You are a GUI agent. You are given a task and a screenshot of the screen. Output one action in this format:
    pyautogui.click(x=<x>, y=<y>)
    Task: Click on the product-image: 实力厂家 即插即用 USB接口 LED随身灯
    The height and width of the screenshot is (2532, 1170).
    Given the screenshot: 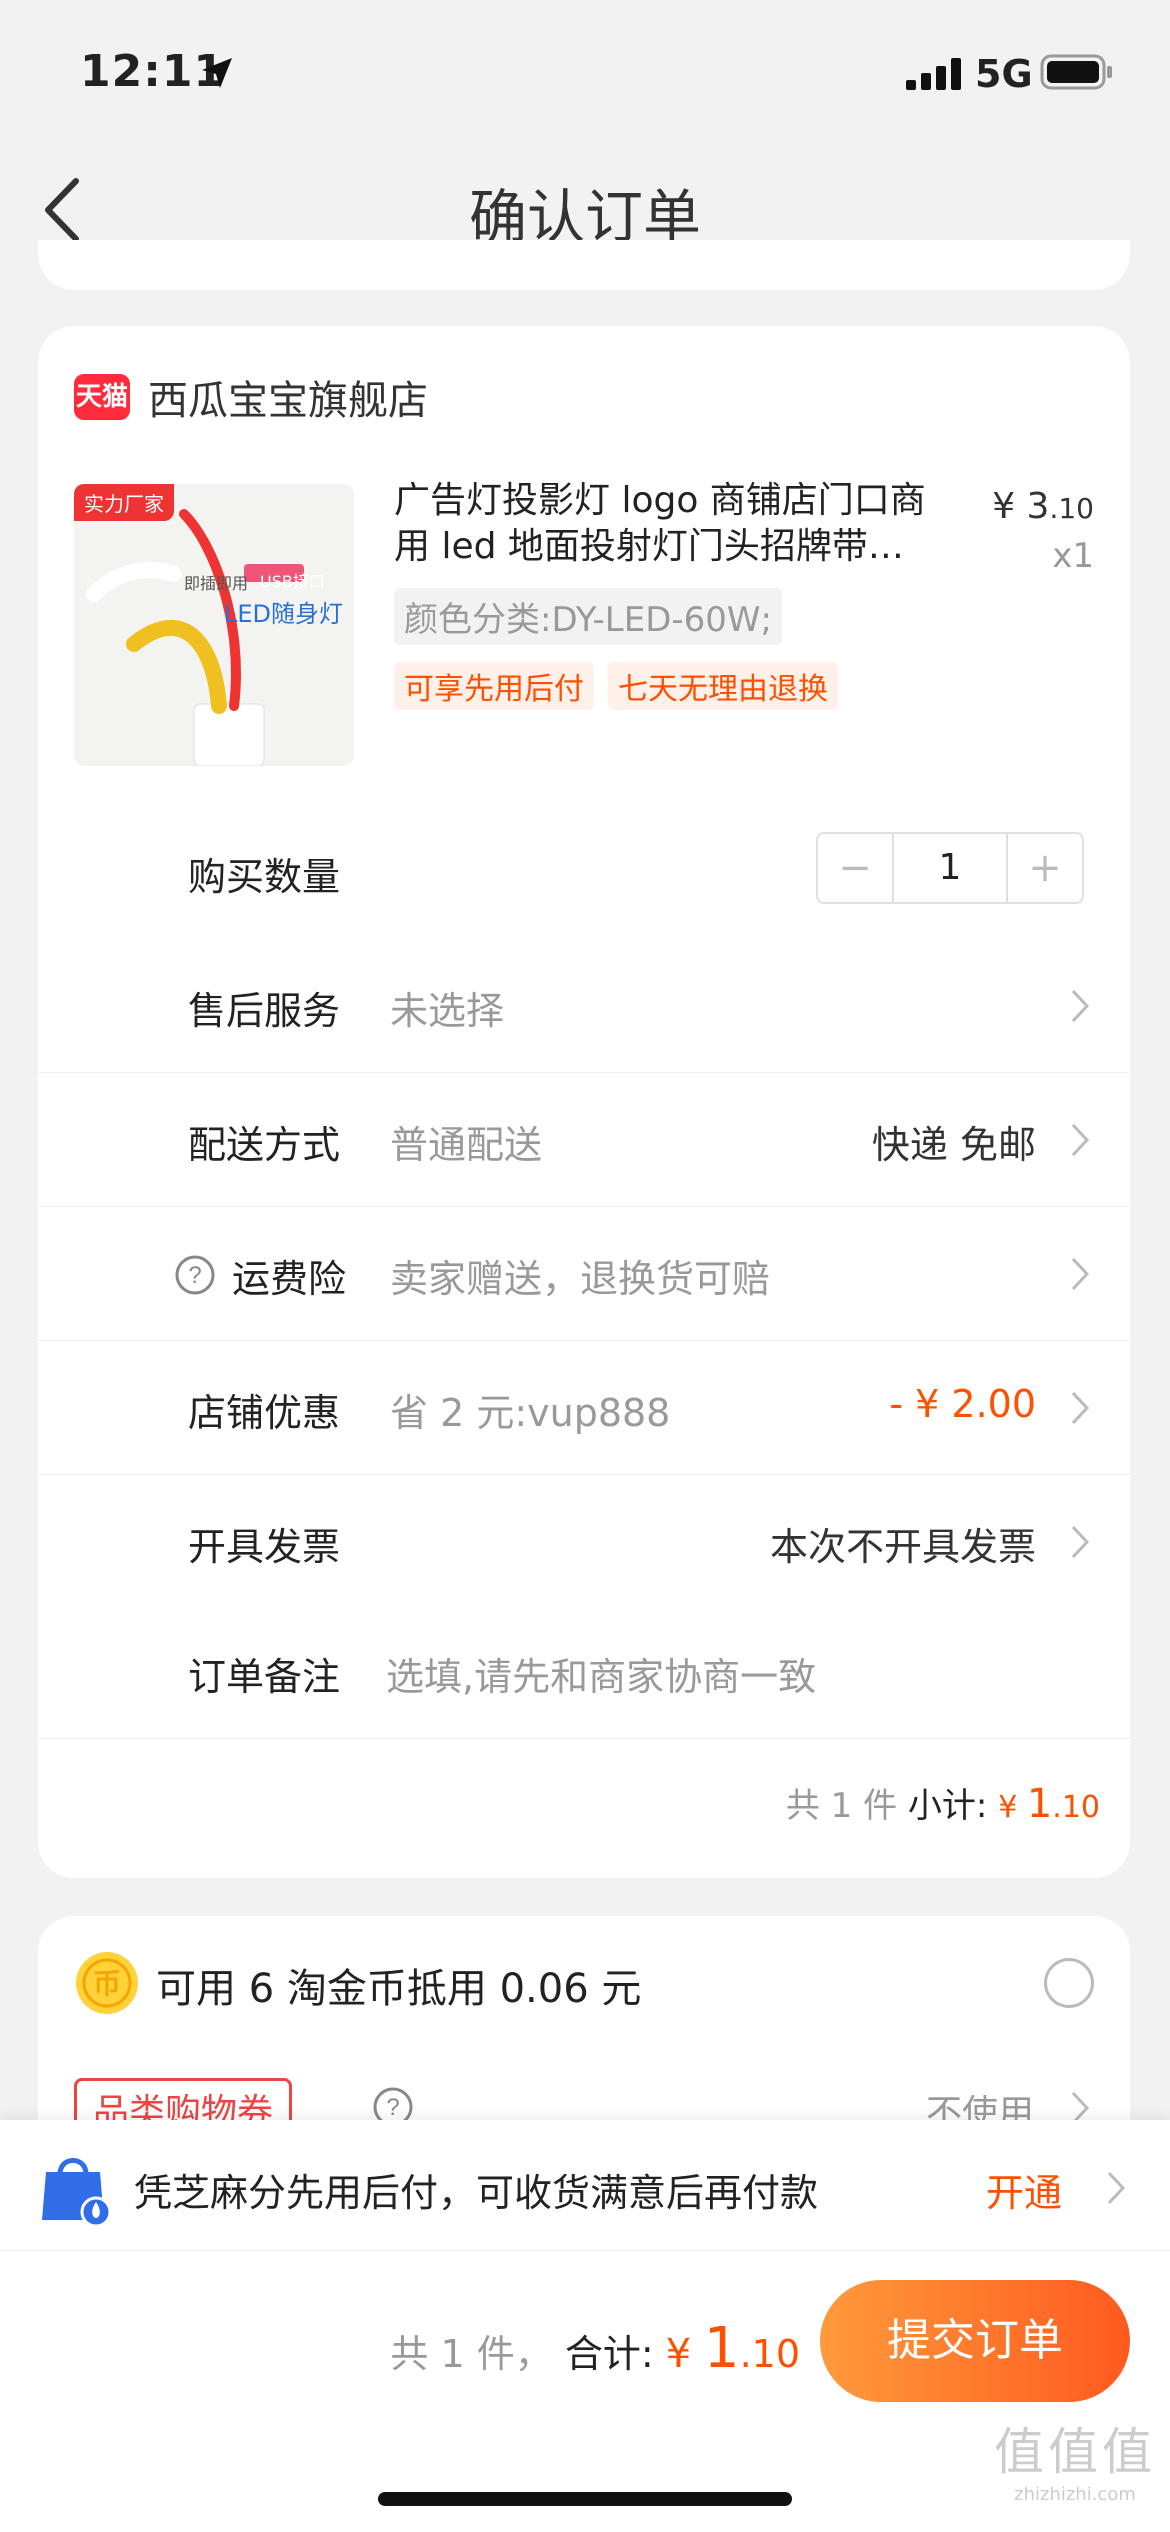 What is the action you would take?
    pyautogui.click(x=214, y=625)
    